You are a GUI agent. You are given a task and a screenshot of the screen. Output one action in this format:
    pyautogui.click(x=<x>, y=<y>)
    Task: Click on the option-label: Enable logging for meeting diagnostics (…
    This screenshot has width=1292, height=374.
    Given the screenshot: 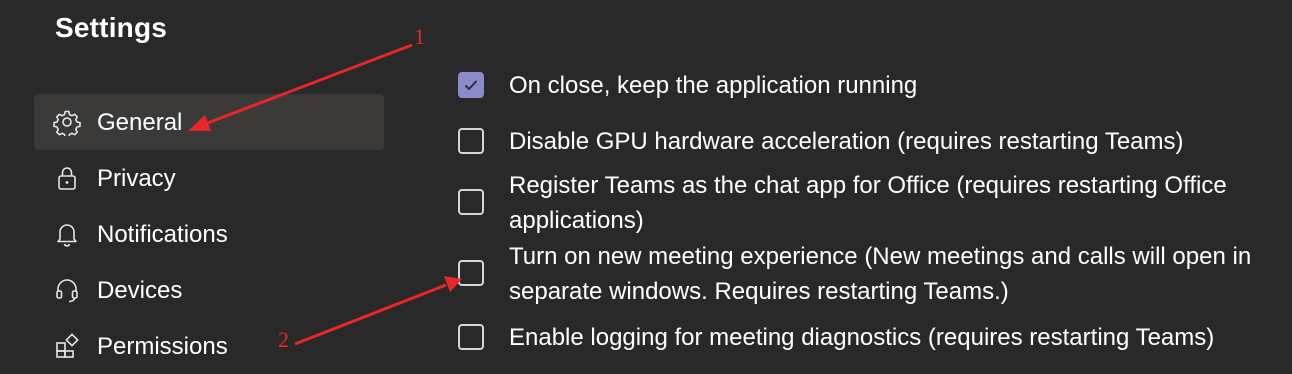 What is the action you would take?
    pyautogui.click(x=862, y=337)
    